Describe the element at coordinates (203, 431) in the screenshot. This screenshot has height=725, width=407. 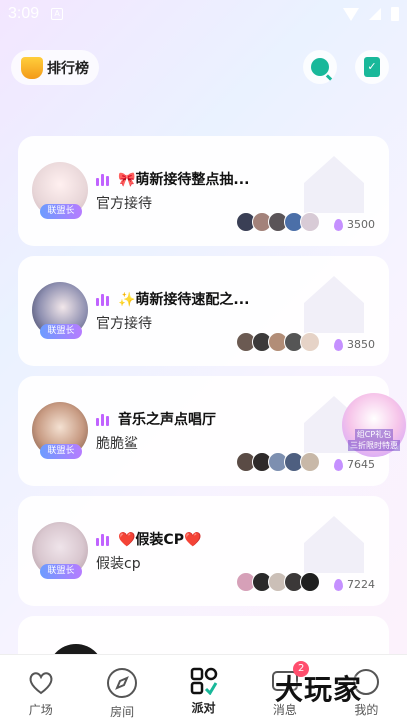
I see `room-card: 联盟长 音乐之声点唱厅 脆脆鲨 7645` at that location.